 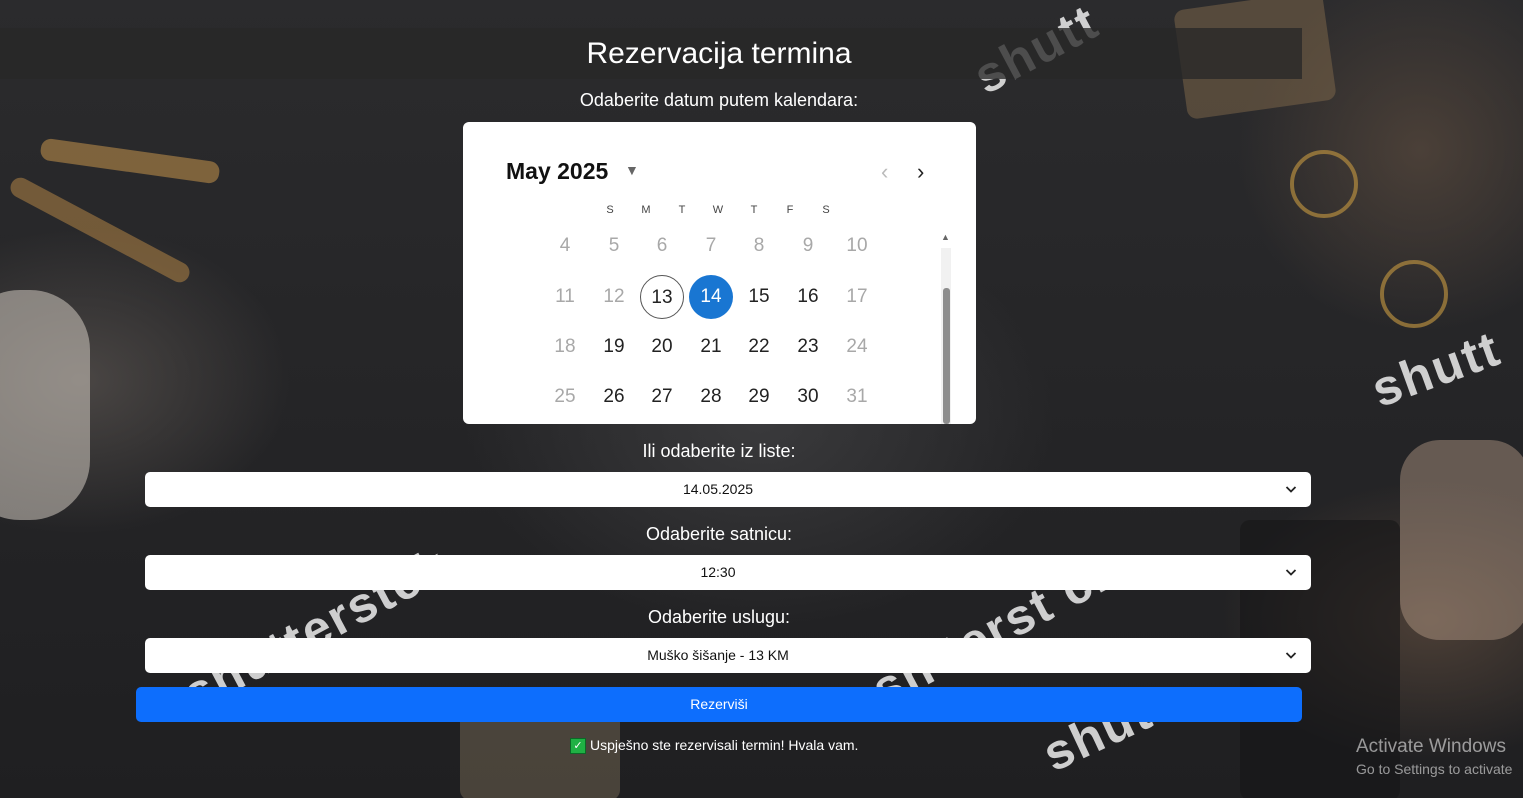 What do you see at coordinates (719, 704) in the screenshot?
I see `reserve-button: Rezerviši` at bounding box center [719, 704].